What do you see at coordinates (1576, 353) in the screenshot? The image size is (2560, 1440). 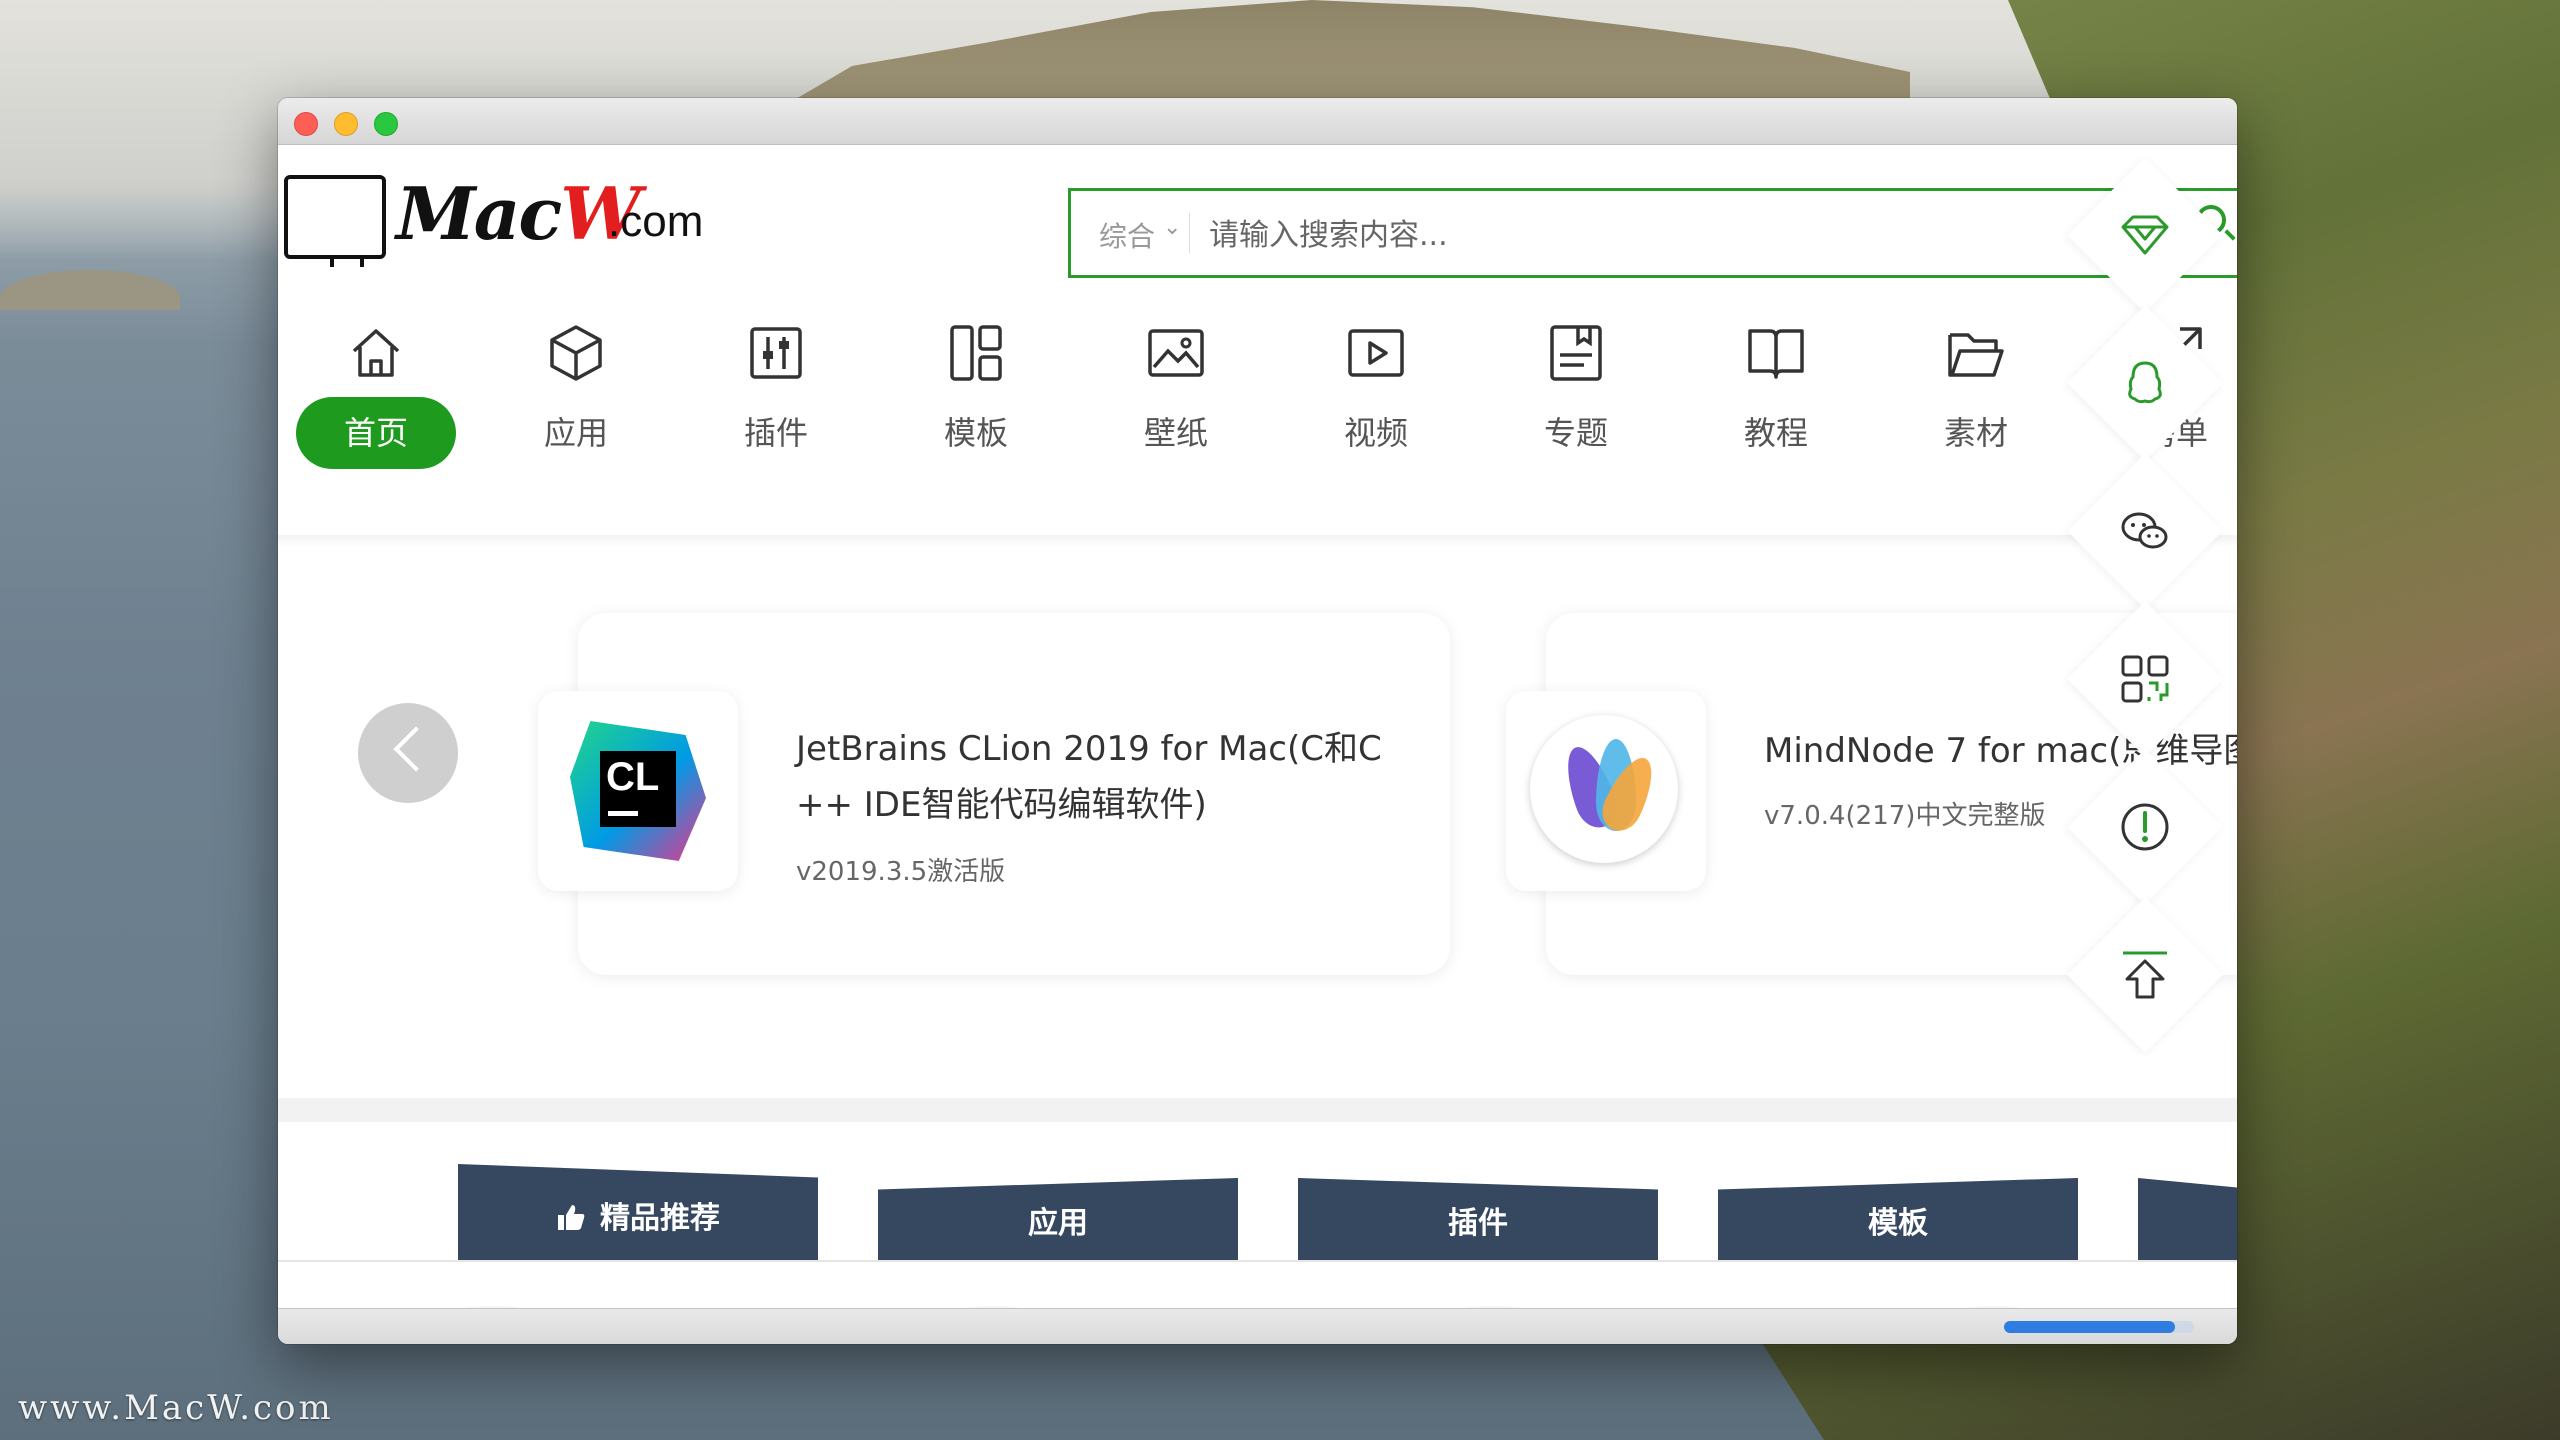 I see `bookmark-doc-icon` at bounding box center [1576, 353].